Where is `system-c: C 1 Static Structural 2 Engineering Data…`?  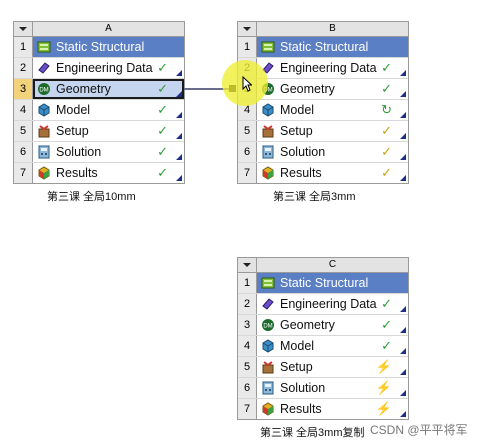 system-c: C 1 Static Structural 2 Engineering Data… is located at coordinates (323, 338).